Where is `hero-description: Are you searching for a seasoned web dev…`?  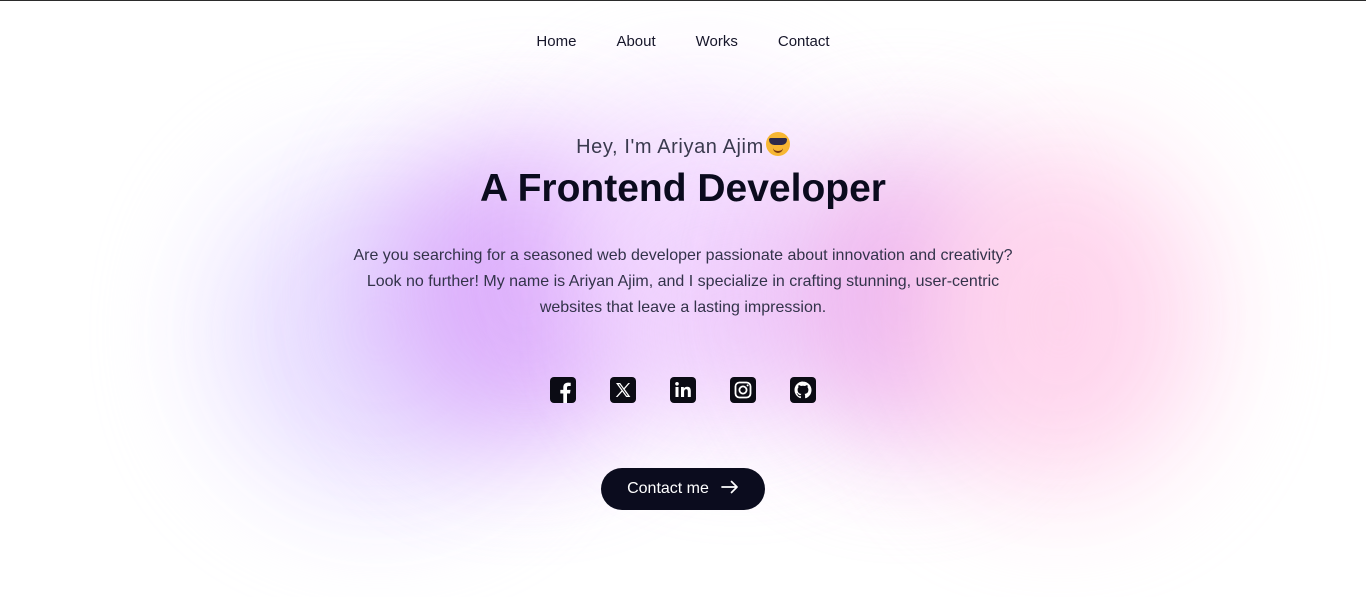
hero-description: Are you searching for a seasoned web dev… is located at coordinates (683, 281).